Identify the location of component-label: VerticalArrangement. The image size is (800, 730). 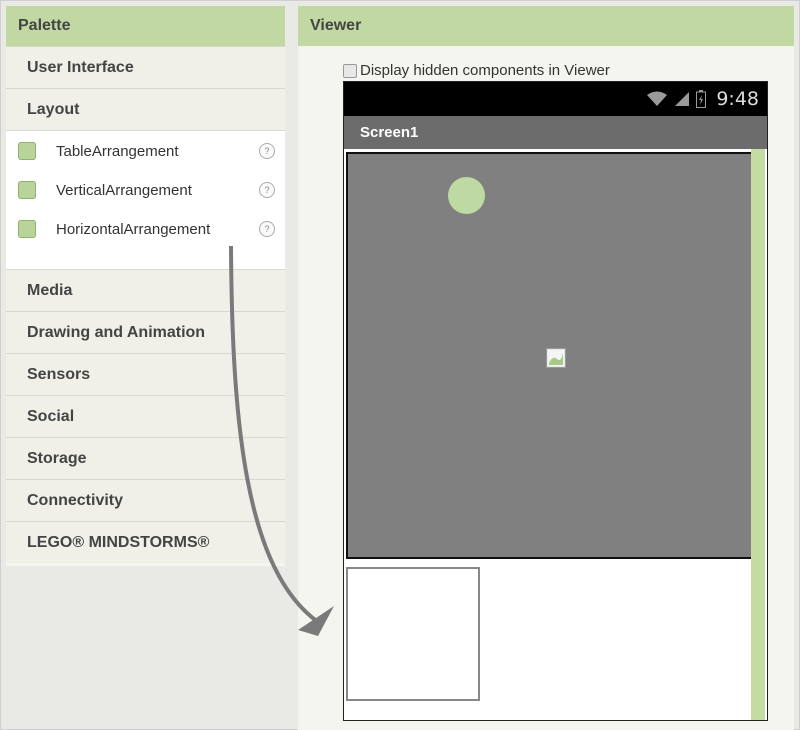
(124, 190).